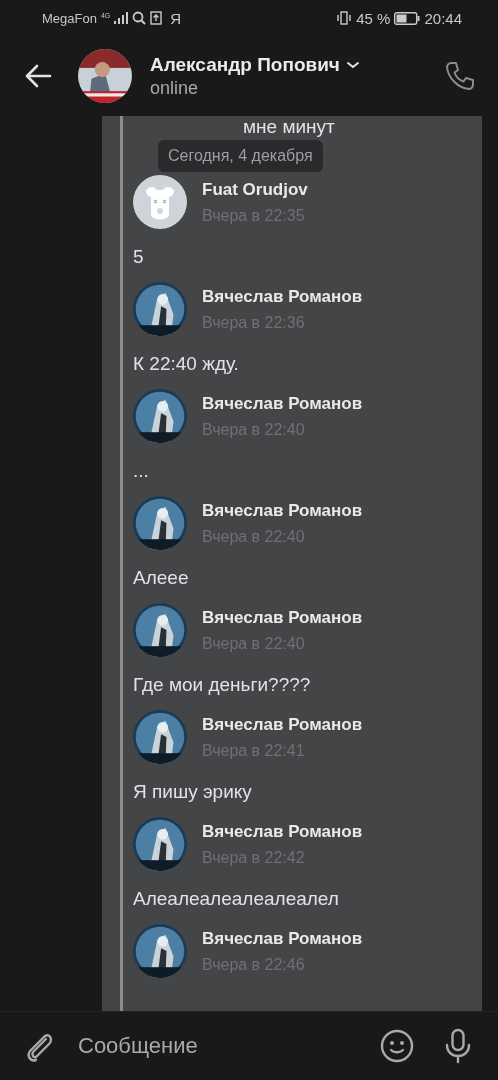 The image size is (498, 1080). I want to click on clock: 20:44, so click(443, 18).